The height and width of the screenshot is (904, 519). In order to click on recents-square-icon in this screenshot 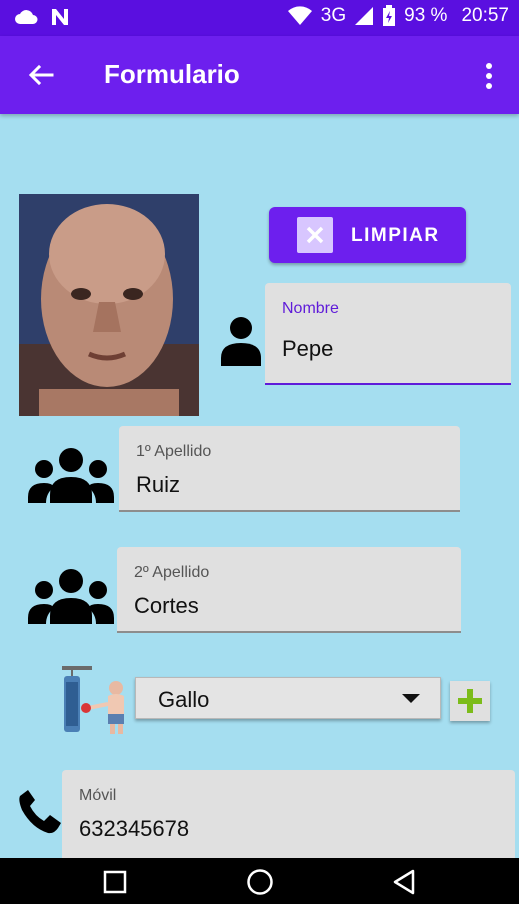, I will do `click(115, 882)`.